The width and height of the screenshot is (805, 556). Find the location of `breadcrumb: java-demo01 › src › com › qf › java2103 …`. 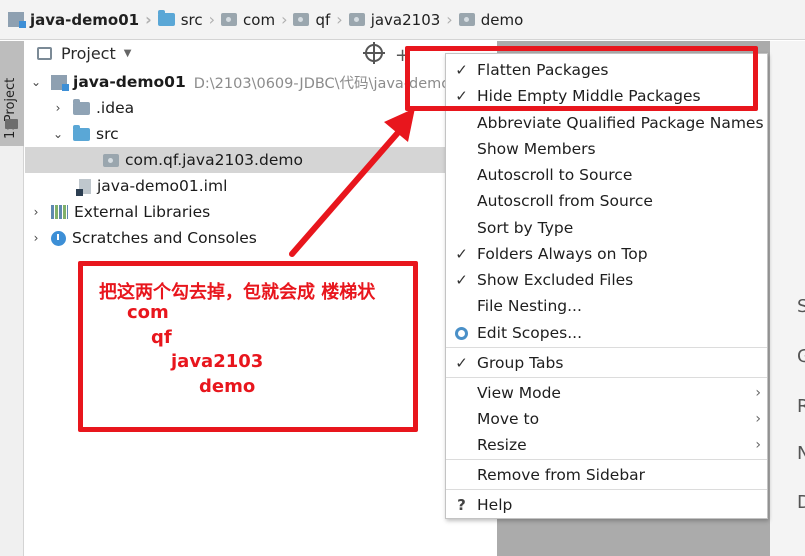

breadcrumb: java-demo01 › src › com › qf › java2103 … is located at coordinates (402, 20).